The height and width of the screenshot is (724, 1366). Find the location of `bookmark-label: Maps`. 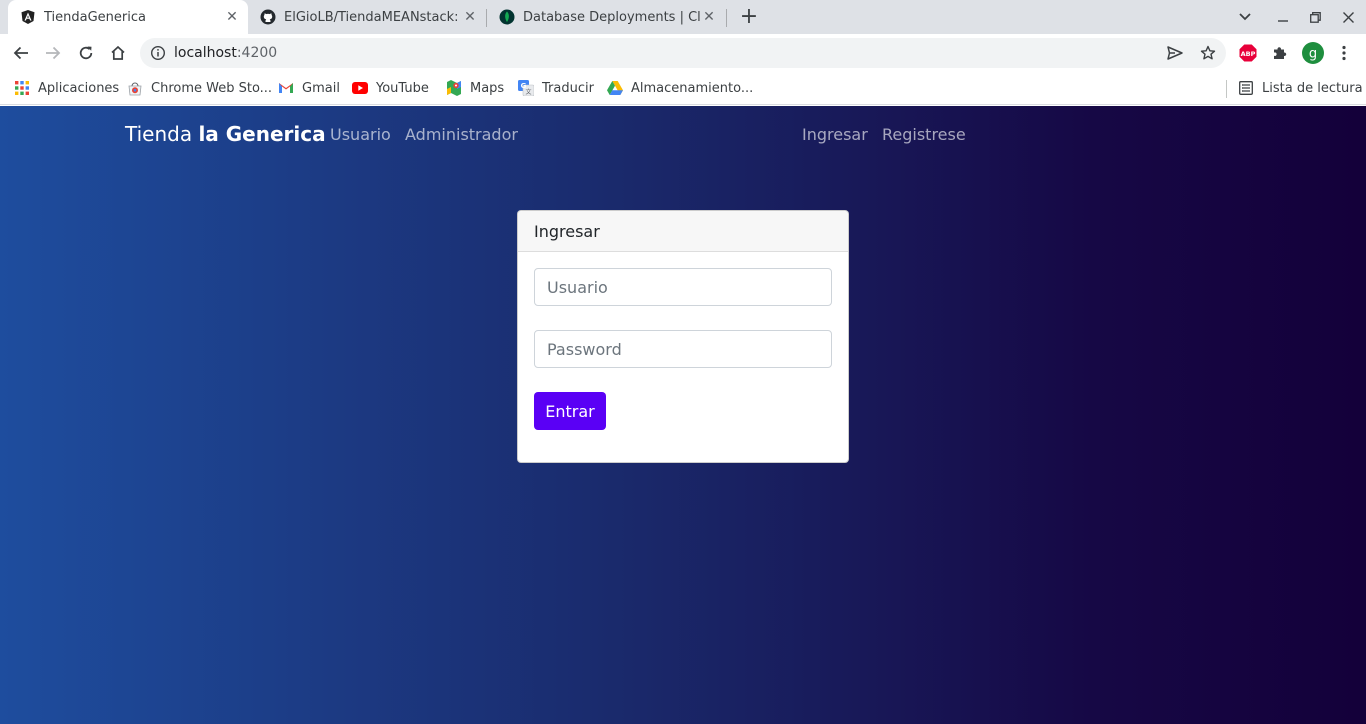

bookmark-label: Maps is located at coordinates (487, 88).